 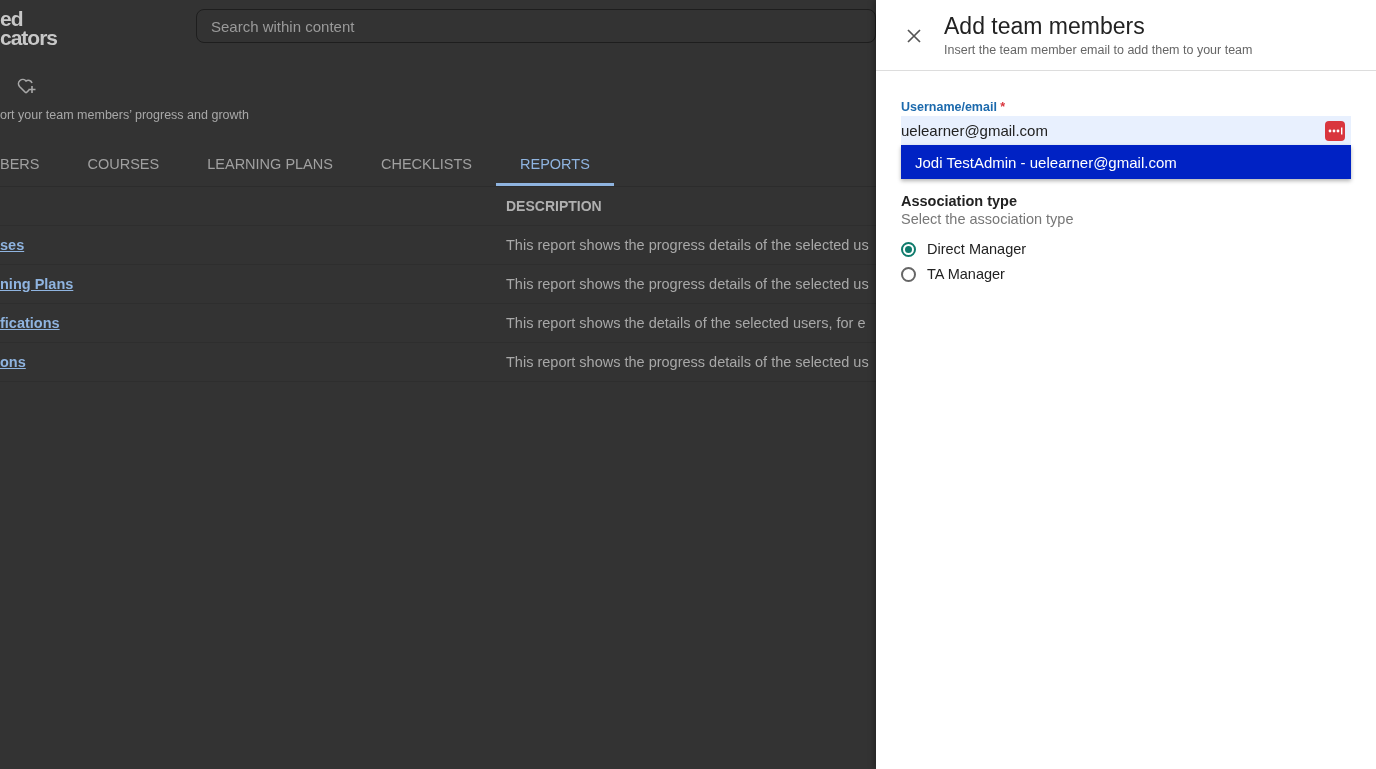 What do you see at coordinates (29, 28) in the screenshot?
I see `logo: ed cators` at bounding box center [29, 28].